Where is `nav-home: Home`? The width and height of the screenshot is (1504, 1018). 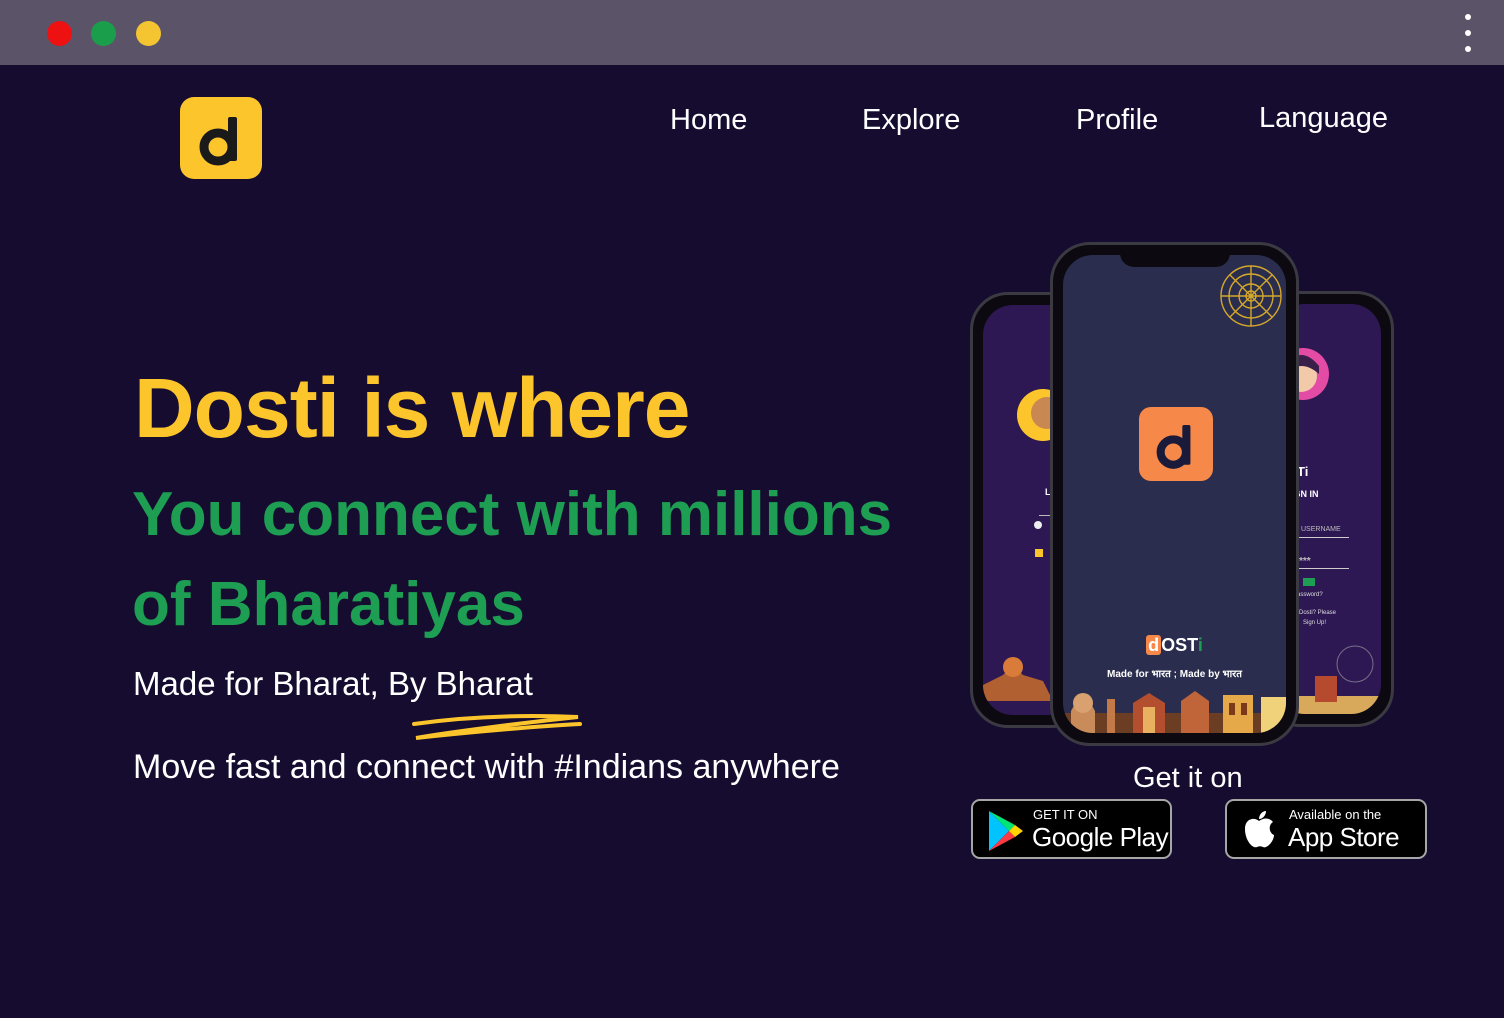 nav-home: Home is located at coordinates (708, 120).